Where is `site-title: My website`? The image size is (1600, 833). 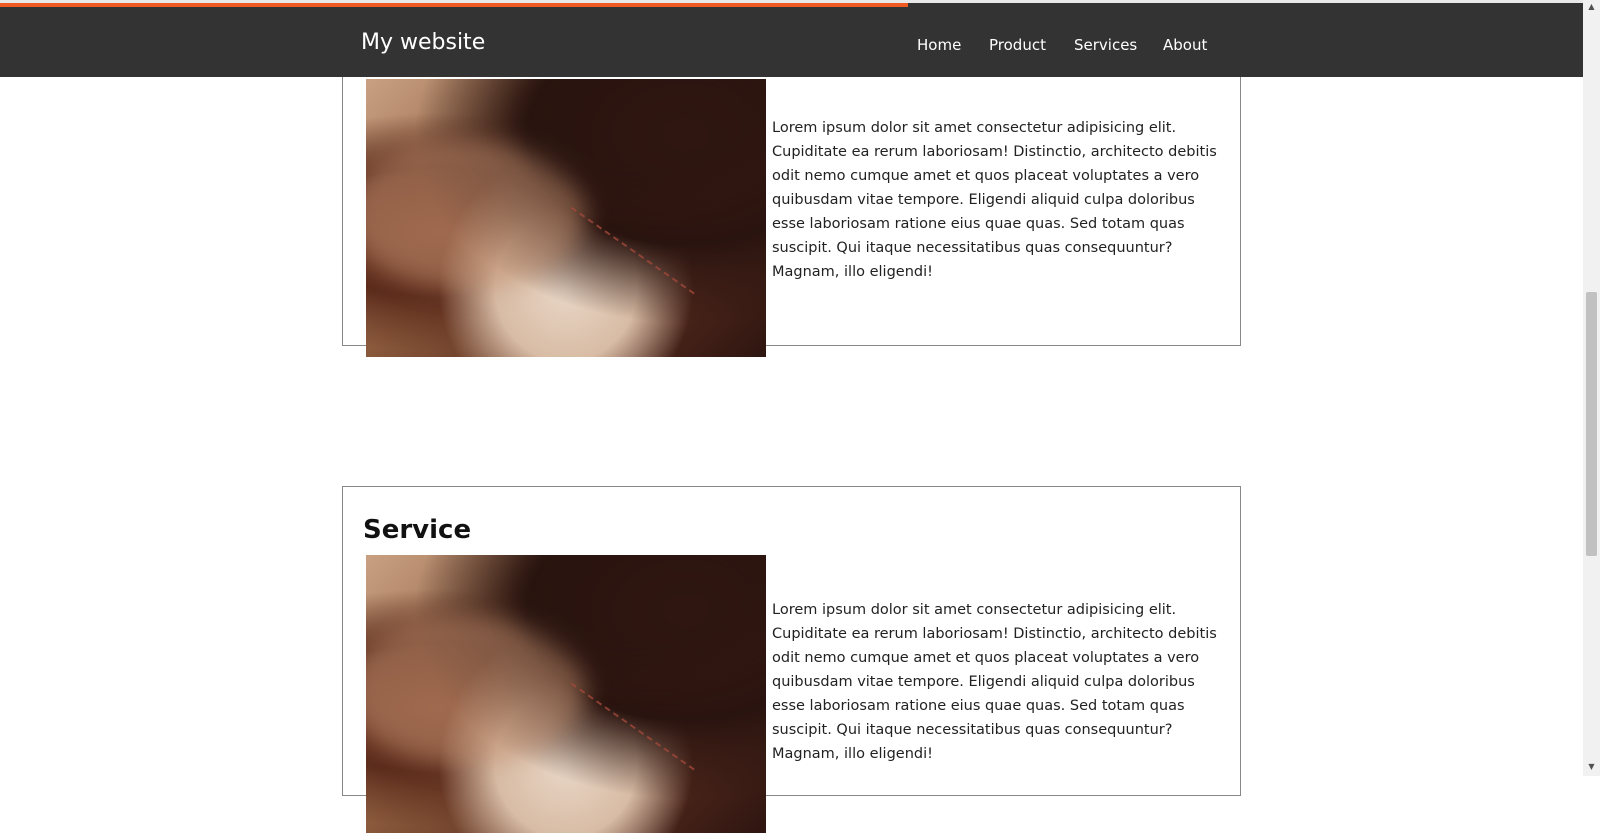 site-title: My website is located at coordinates (423, 42).